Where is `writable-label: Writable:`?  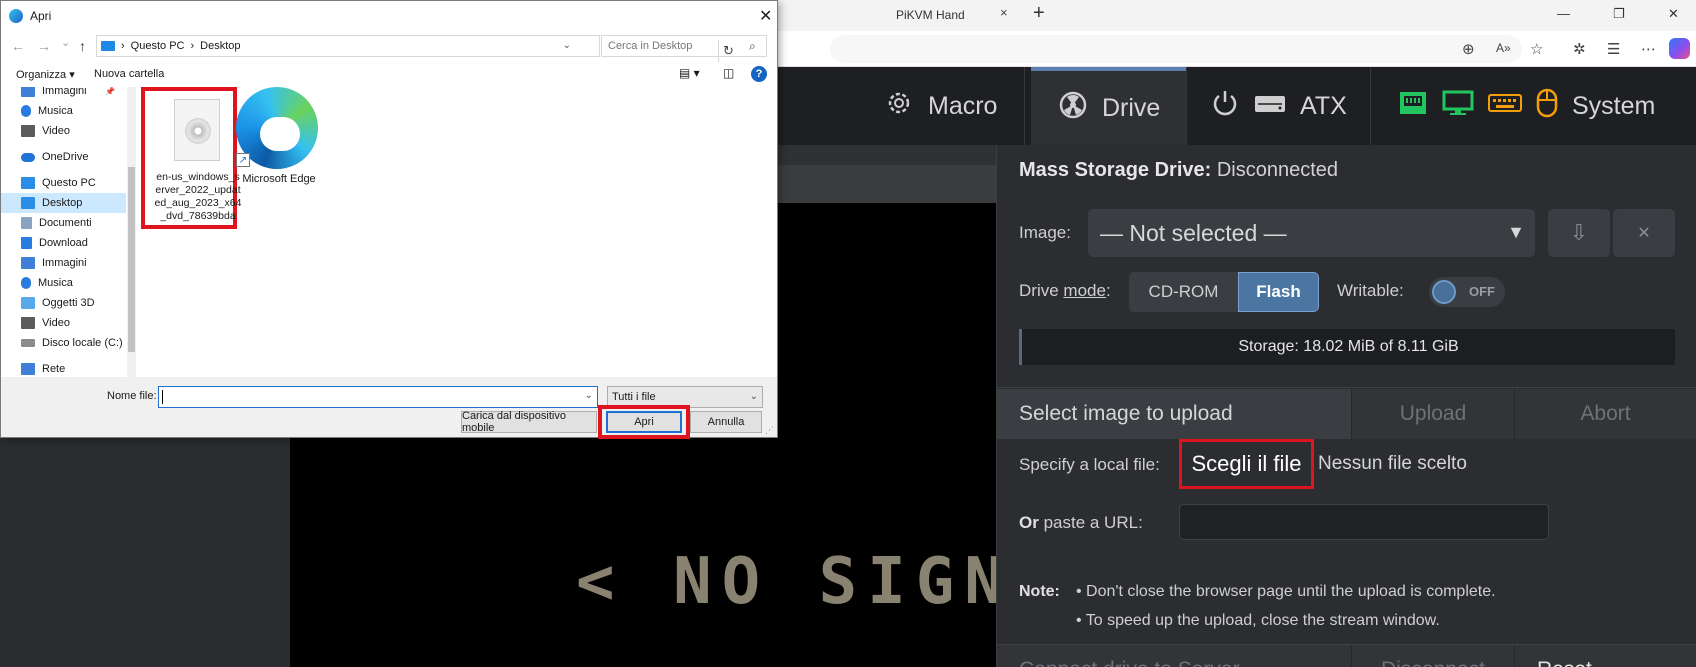 writable-label: Writable: is located at coordinates (1370, 290).